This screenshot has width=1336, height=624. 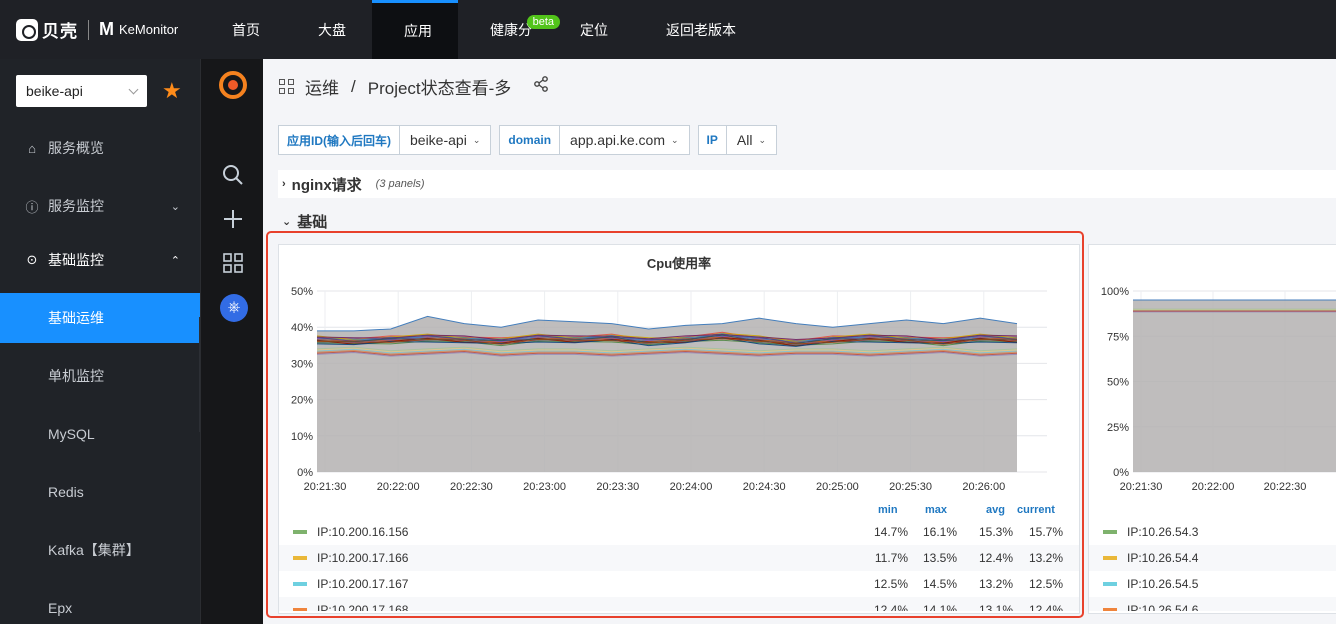 I want to click on nav-item-home: 首页, so click(x=243, y=29).